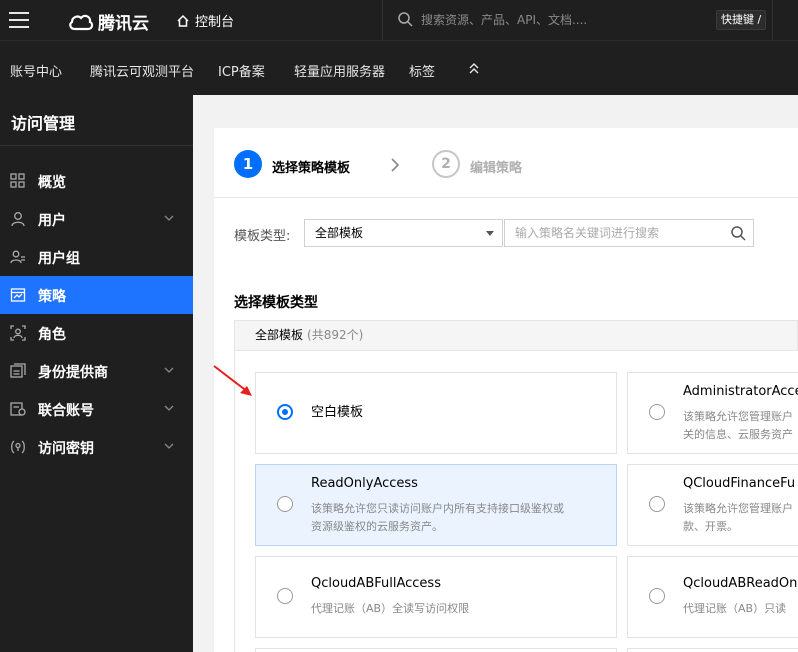 The height and width of the screenshot is (652, 798). What do you see at coordinates (59, 259) in the screenshot?
I see `sidebar-item-label: 用户组` at bounding box center [59, 259].